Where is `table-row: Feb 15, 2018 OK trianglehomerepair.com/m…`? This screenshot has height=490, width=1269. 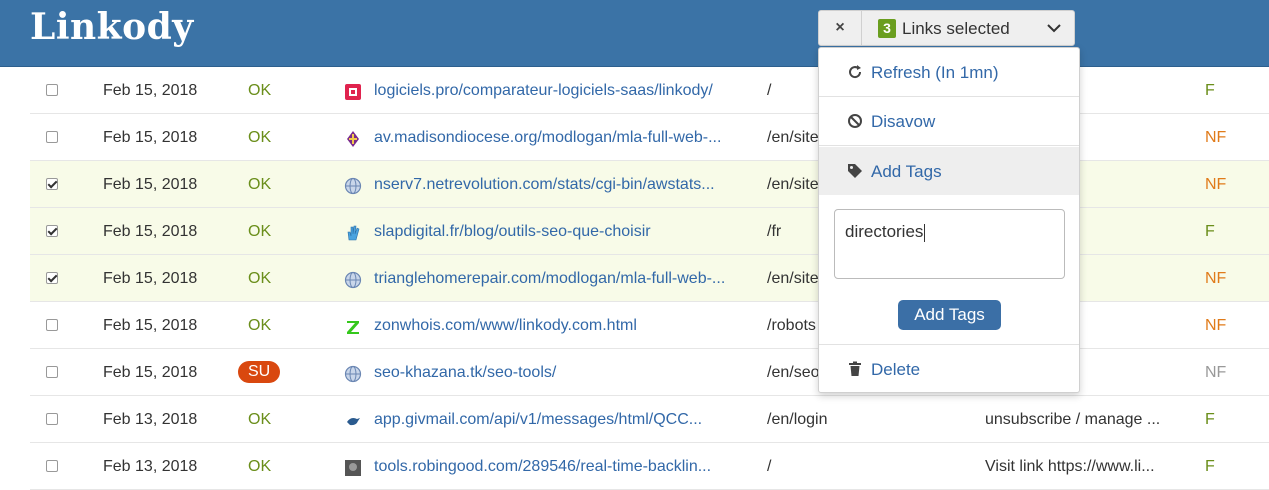 table-row: Feb 15, 2018 OK trianglehomerepair.com/m… is located at coordinates (649, 278).